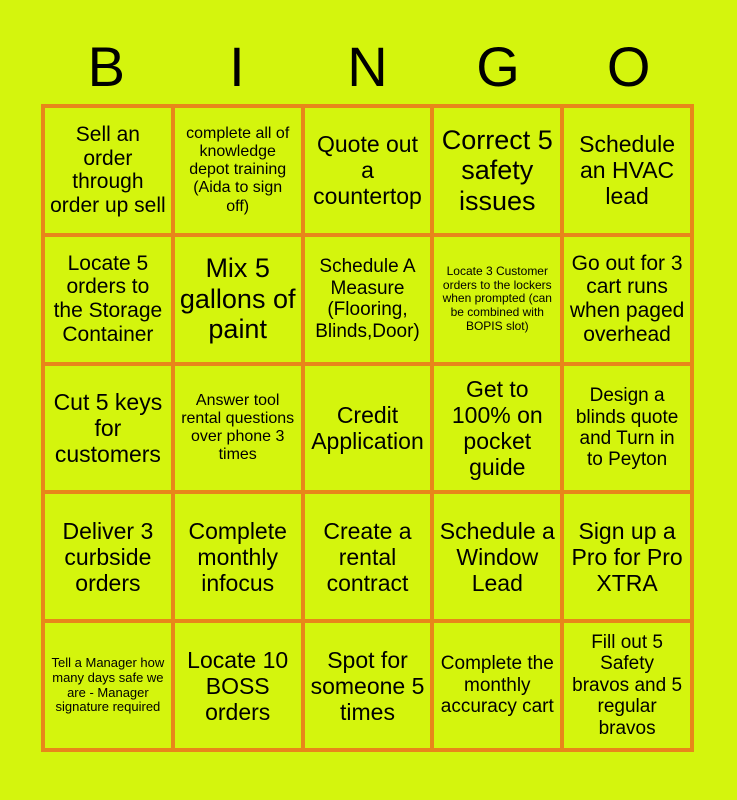 The width and height of the screenshot is (737, 800). I want to click on bingo-cell-r2c1: Locate 5 orders to the Storage Container, so click(110, 301).